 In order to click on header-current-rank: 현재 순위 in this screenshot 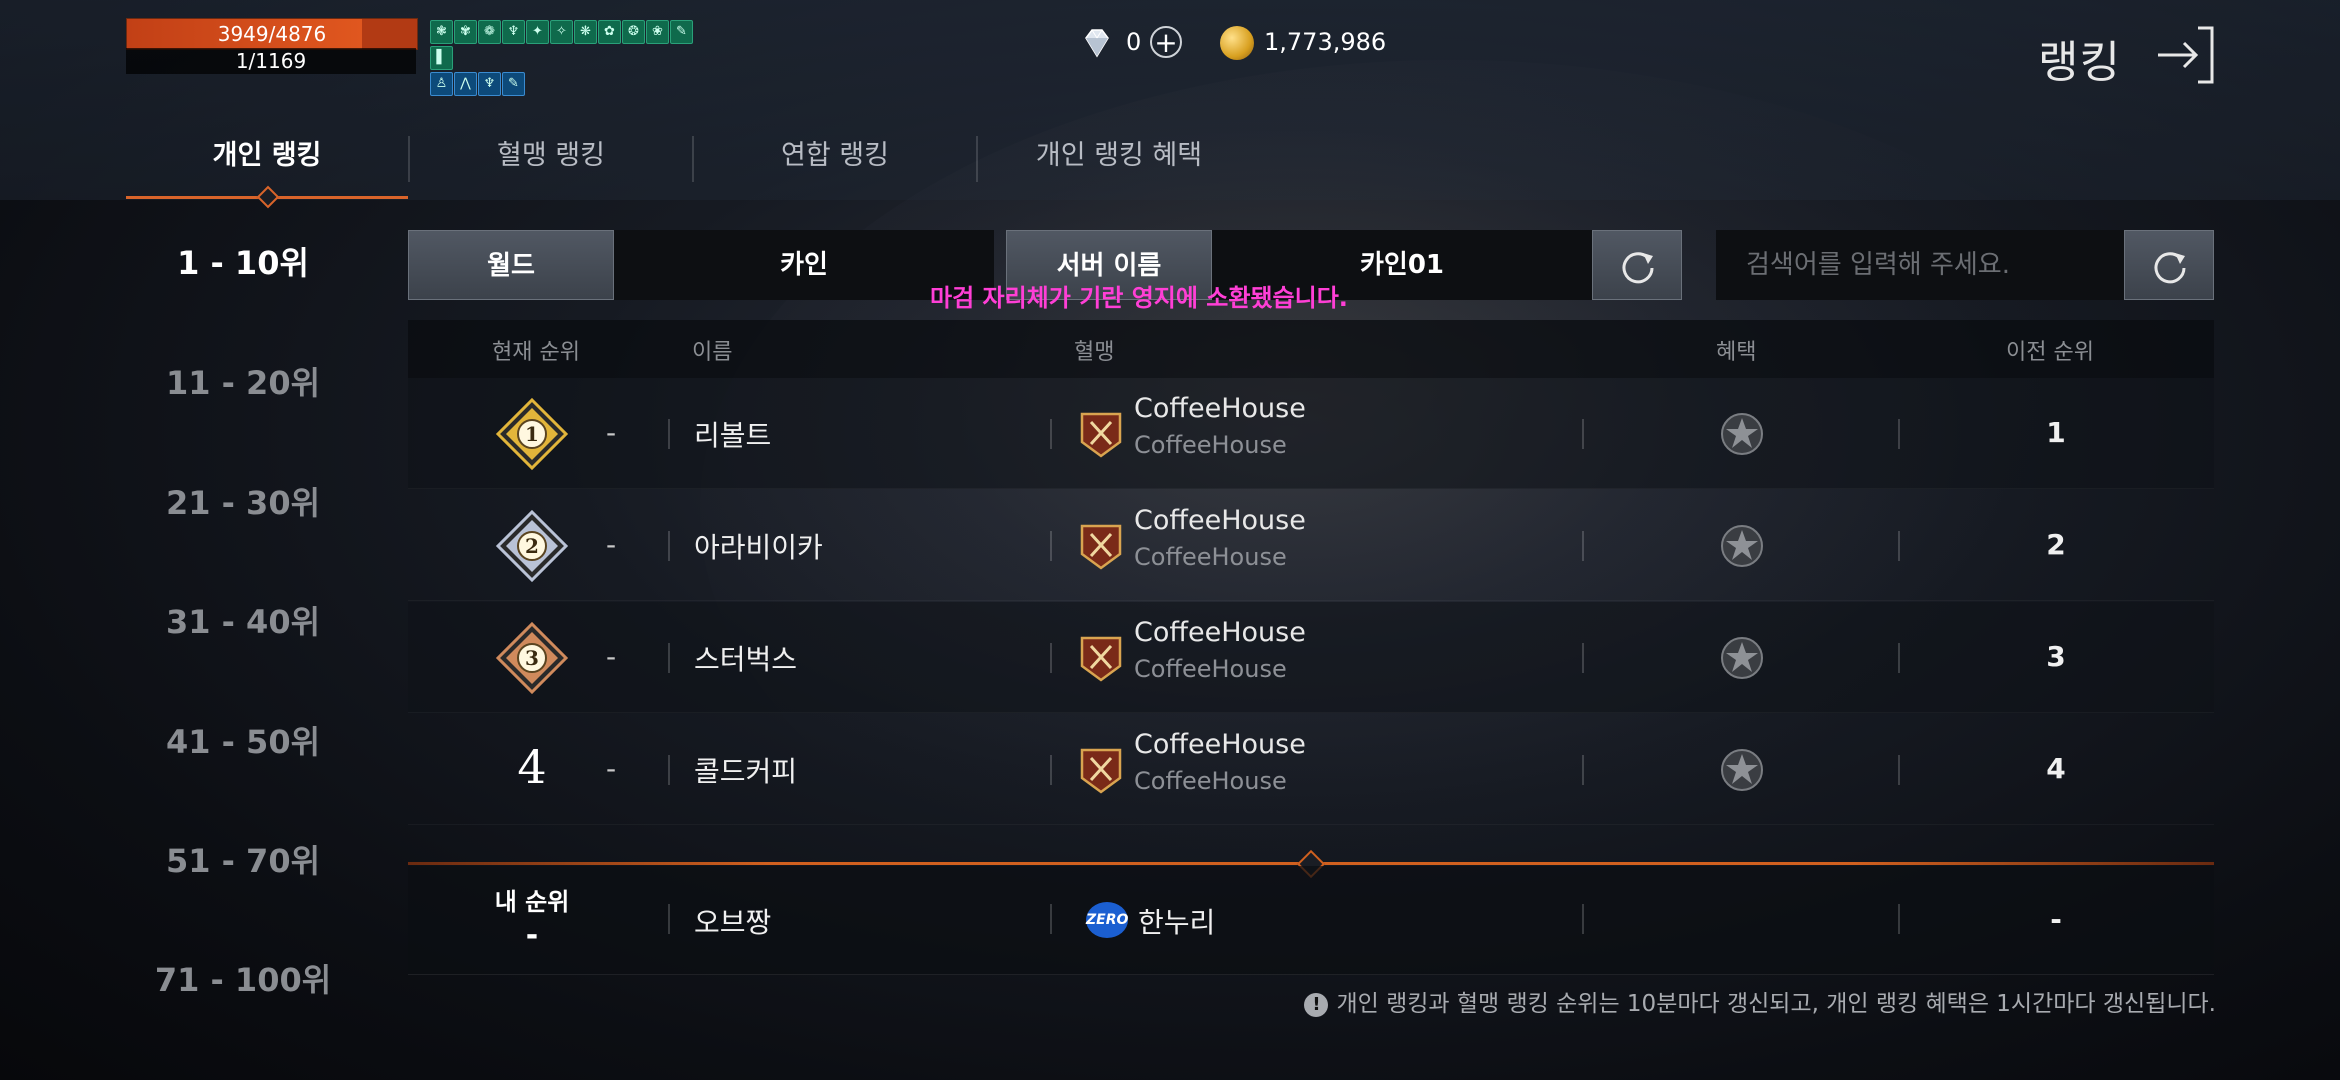, I will do `click(536, 352)`.